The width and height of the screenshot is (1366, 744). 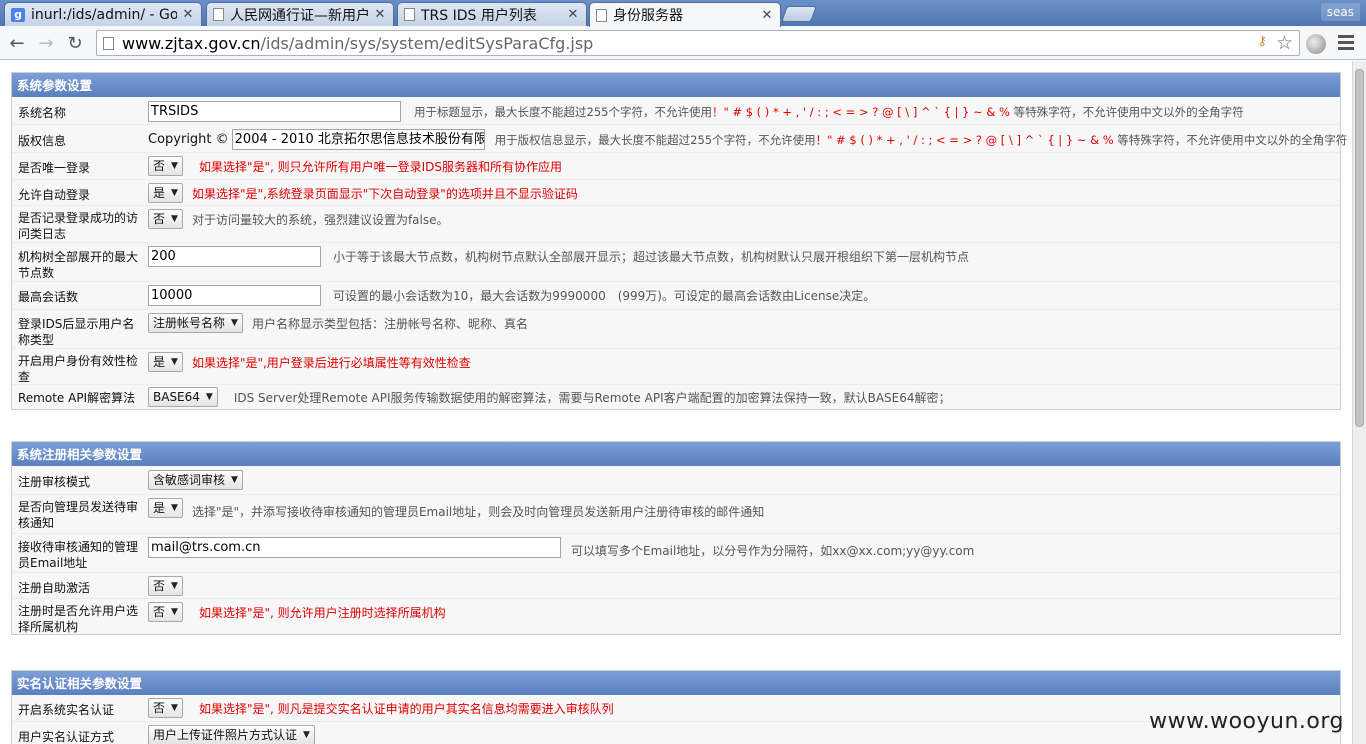 I want to click on select-value: 用户上传证件照片方式认证, so click(x=225, y=735).